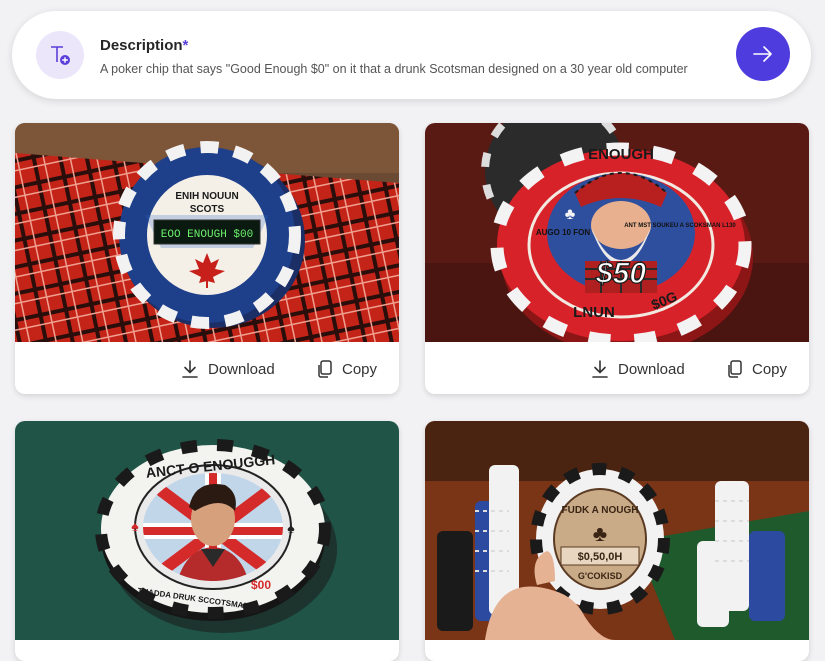 This screenshot has width=825, height=661. What do you see at coordinates (144, 45) in the screenshot?
I see `description-label: Description*` at bounding box center [144, 45].